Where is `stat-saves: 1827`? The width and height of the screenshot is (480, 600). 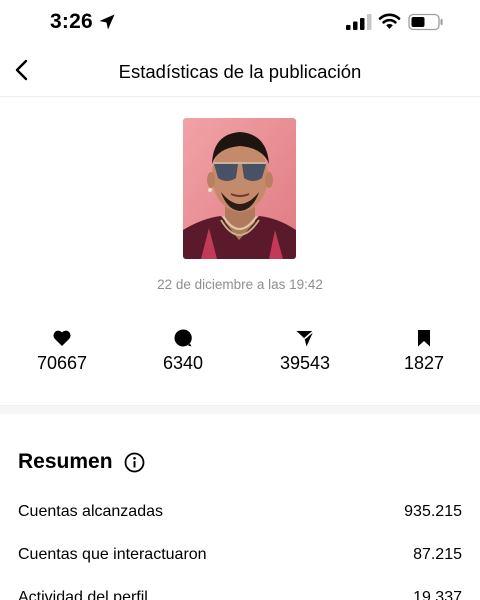 stat-saves: 1827 is located at coordinates (424, 351).